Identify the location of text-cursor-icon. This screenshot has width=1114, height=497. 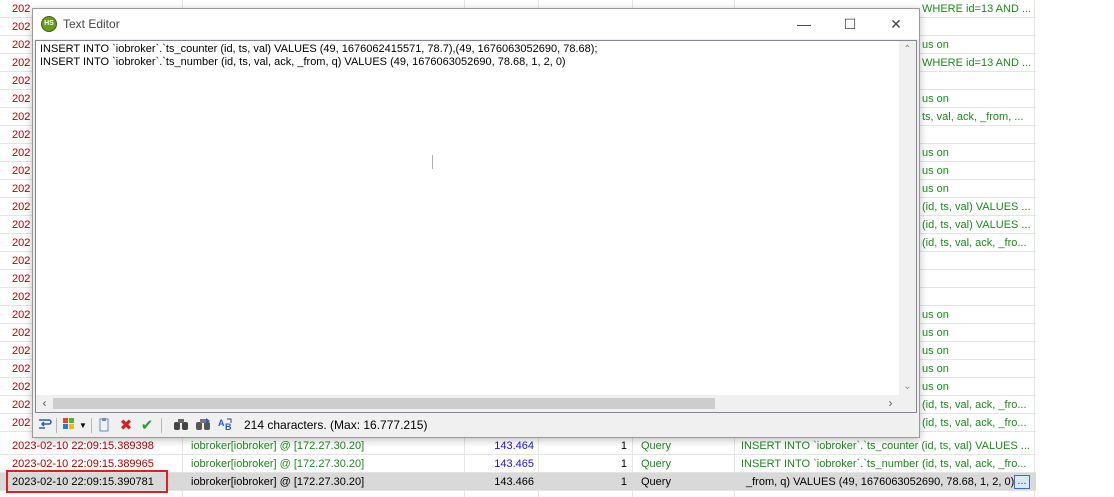
(432, 162).